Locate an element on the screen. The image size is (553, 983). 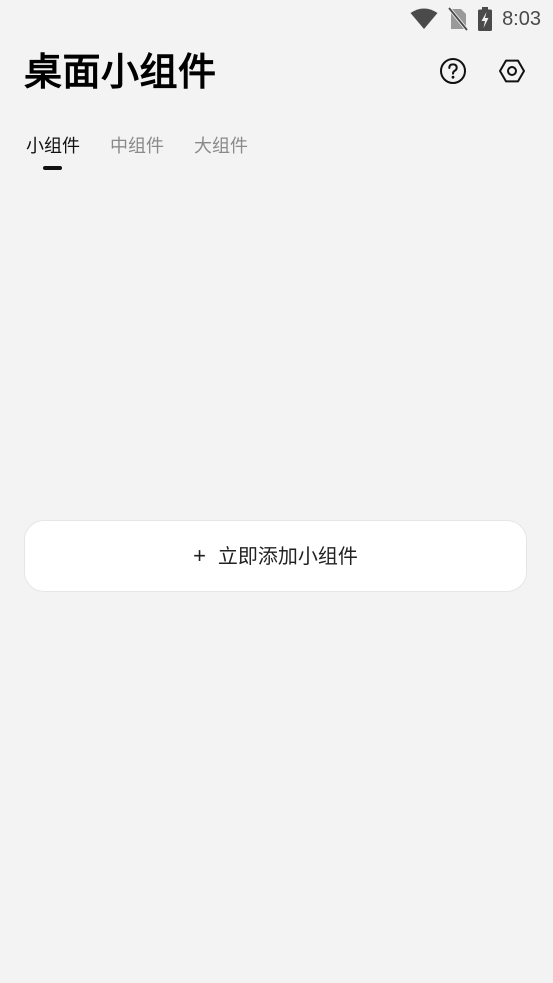
tab-large-widget: 大组件 is located at coordinates (221, 154).